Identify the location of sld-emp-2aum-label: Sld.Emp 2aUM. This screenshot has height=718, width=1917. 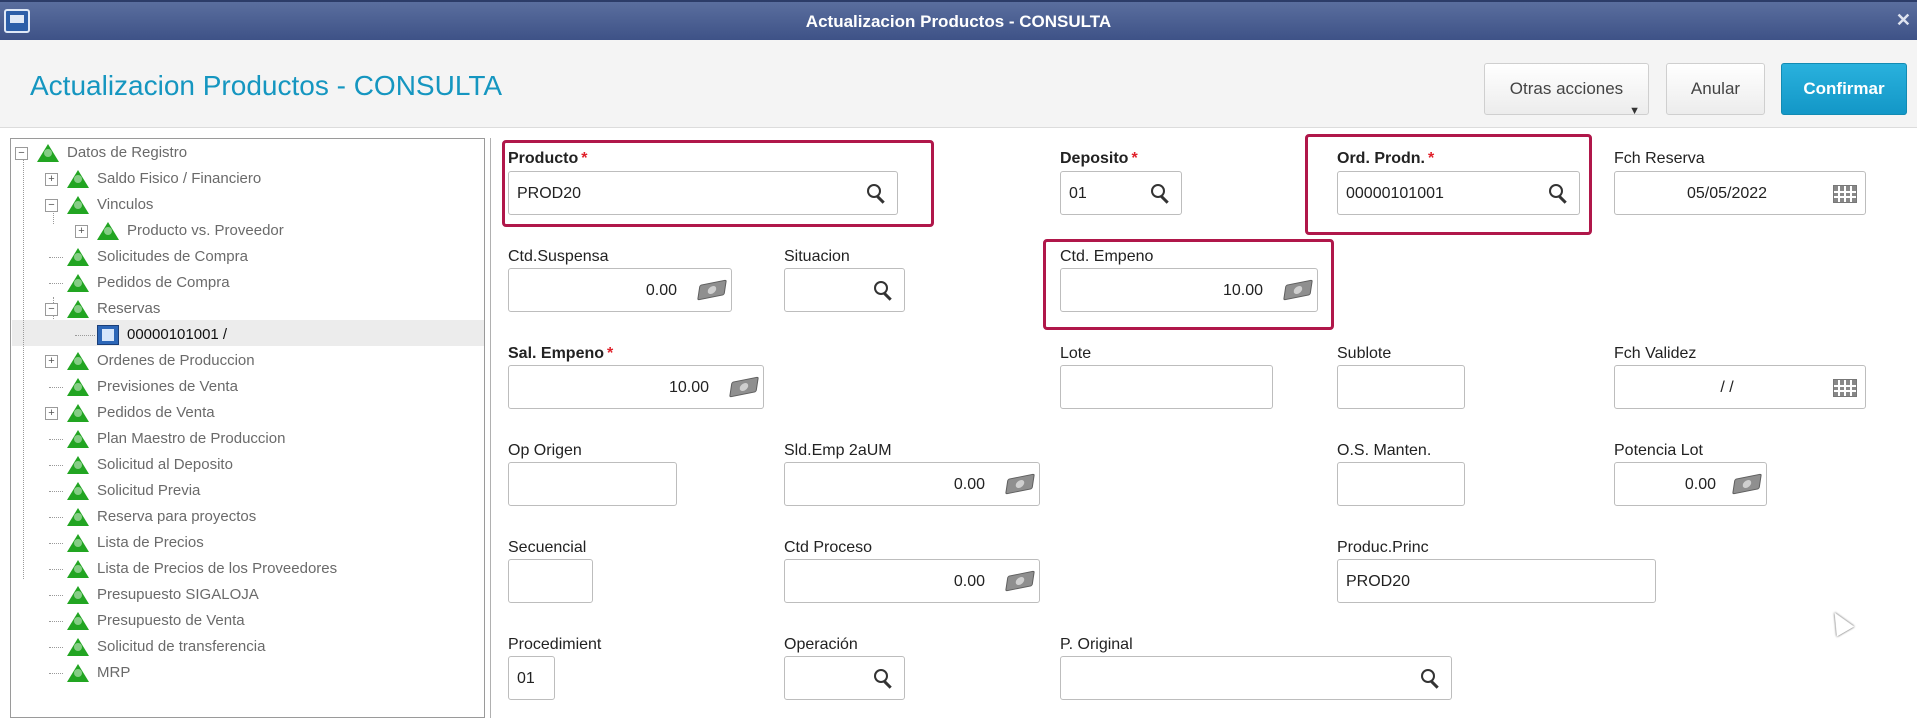
(838, 450).